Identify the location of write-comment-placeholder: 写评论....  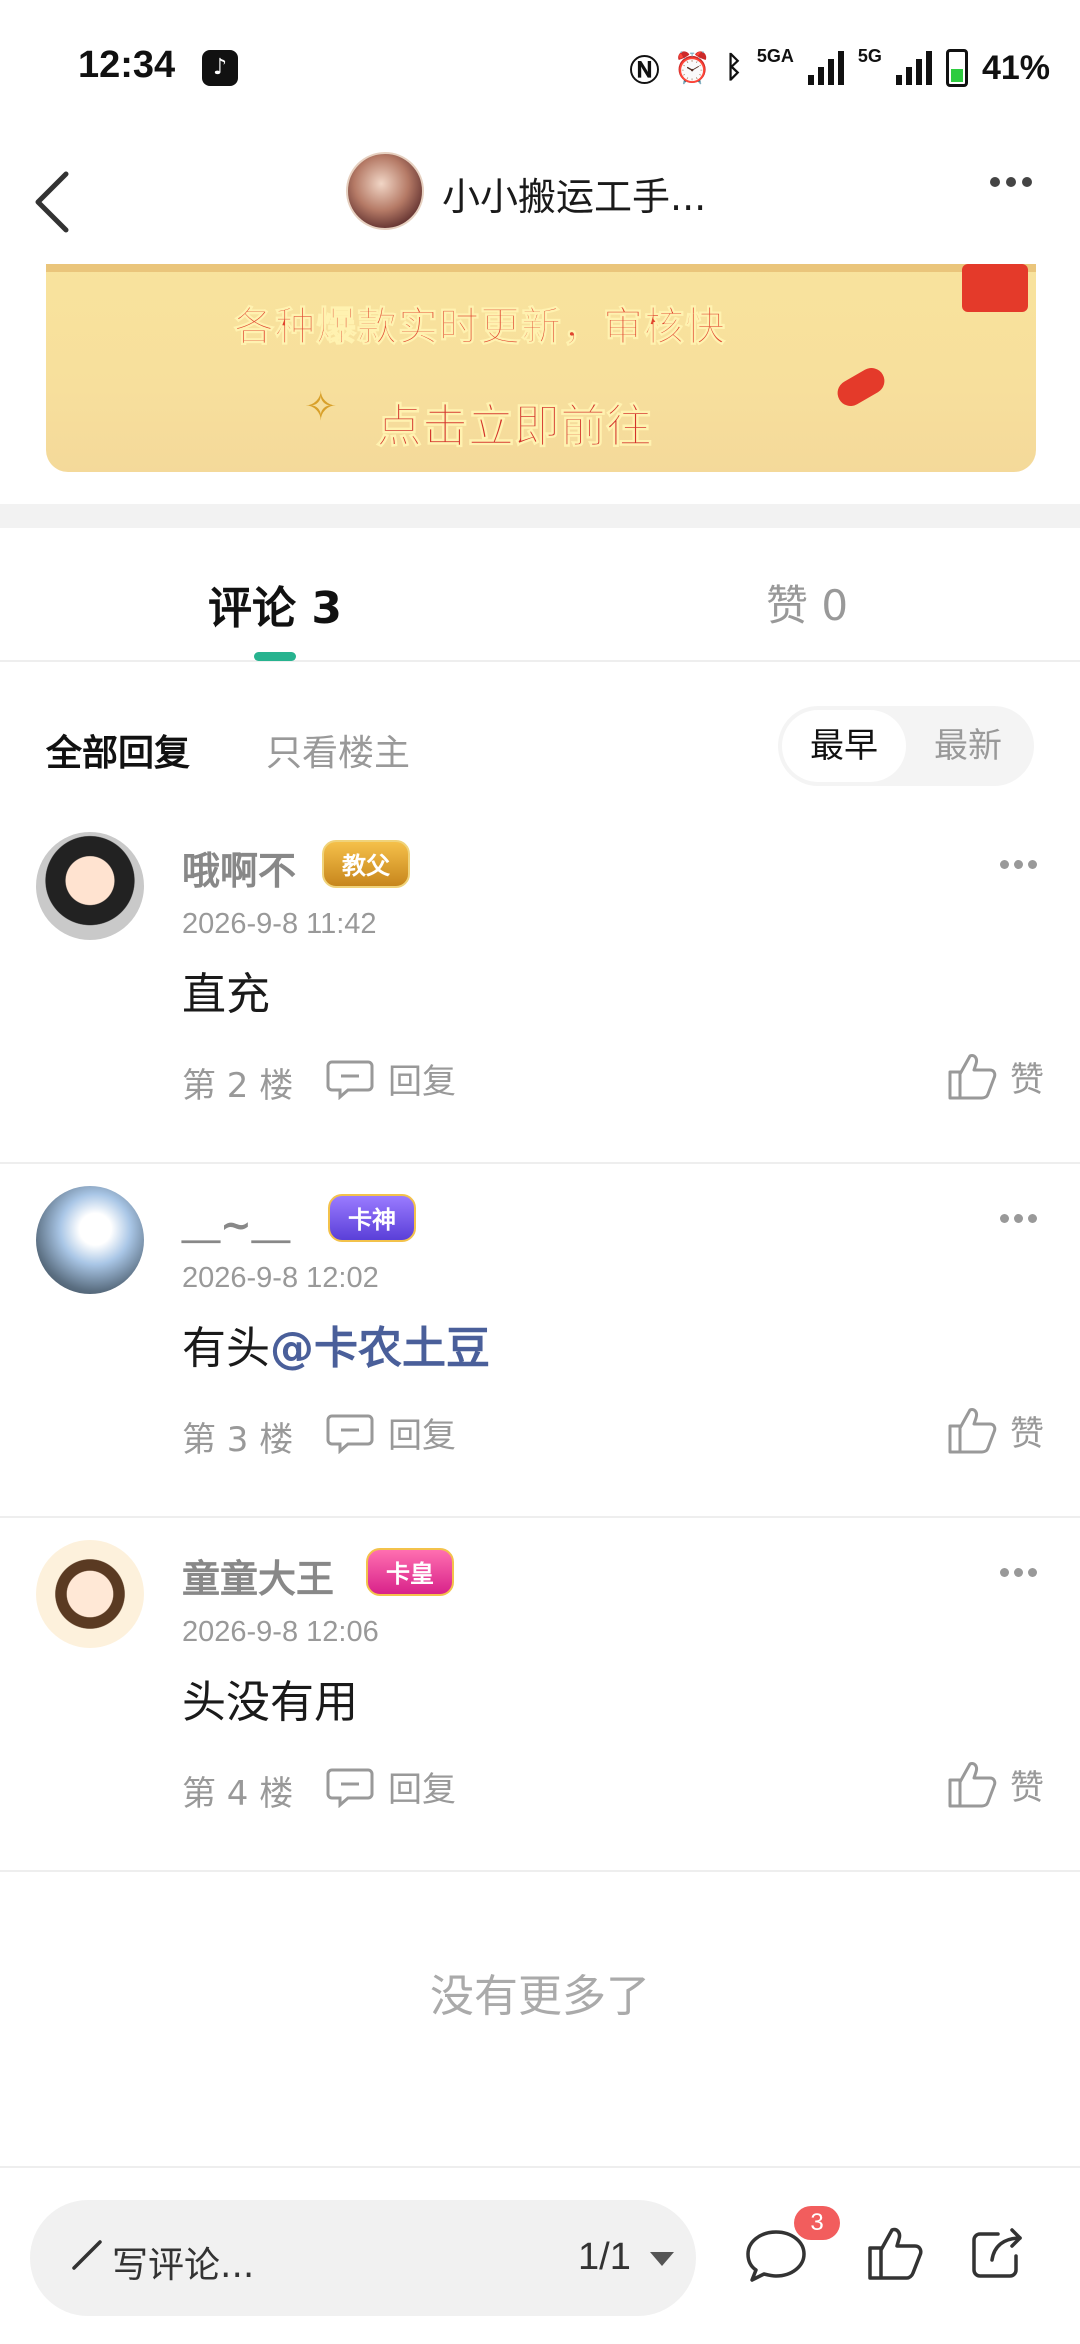
(183, 2265).